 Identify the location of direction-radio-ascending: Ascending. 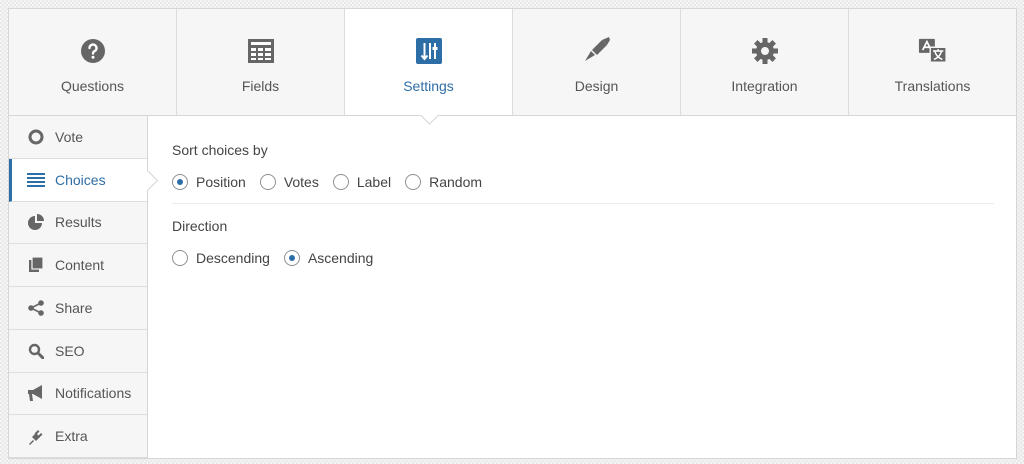
(328, 258).